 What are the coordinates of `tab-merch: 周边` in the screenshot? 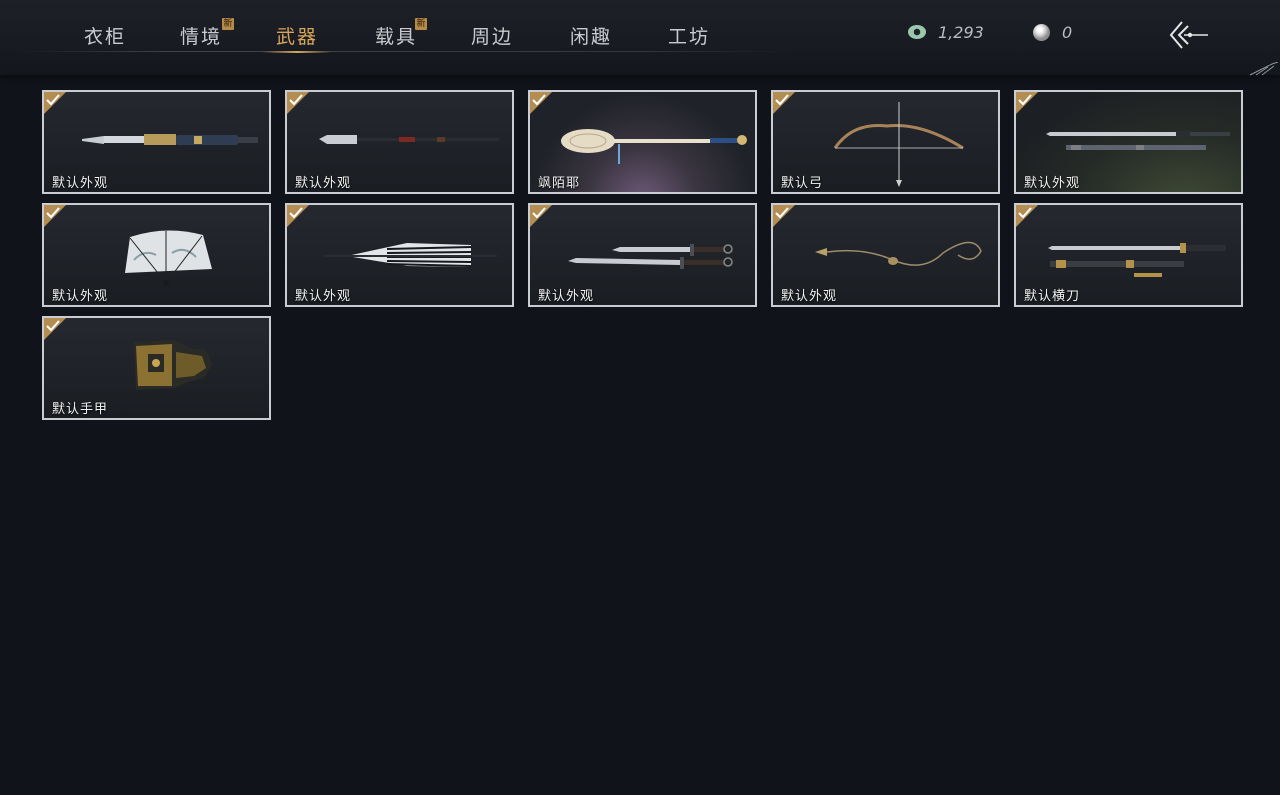 It's located at (492, 36).